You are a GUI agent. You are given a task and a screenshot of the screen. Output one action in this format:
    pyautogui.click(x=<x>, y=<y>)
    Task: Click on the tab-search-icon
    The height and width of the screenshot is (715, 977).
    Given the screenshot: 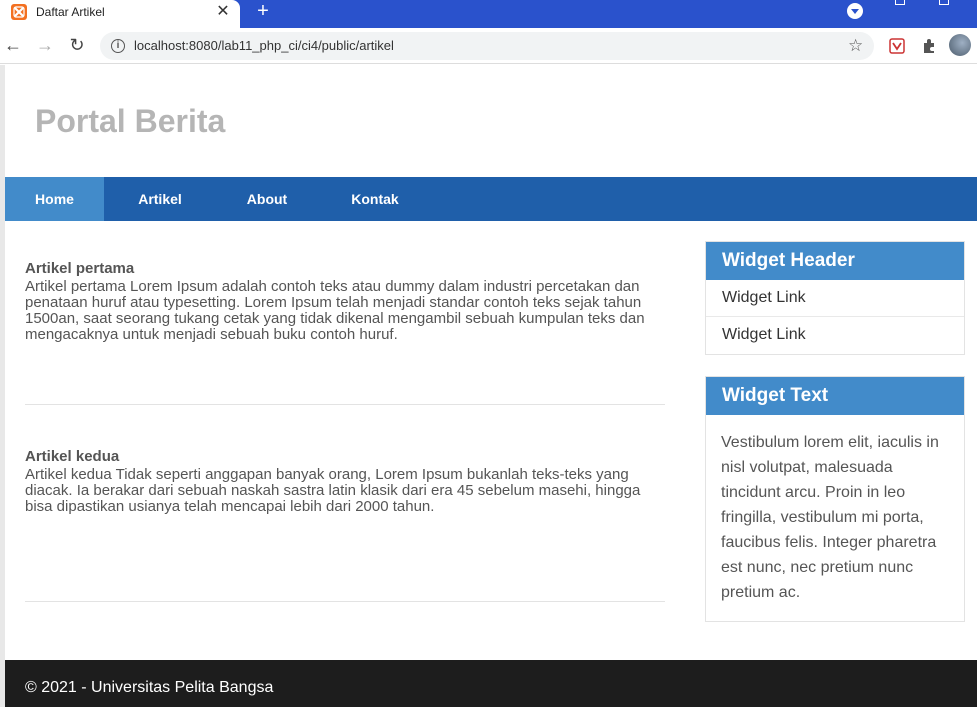 What is the action you would take?
    pyautogui.click(x=855, y=11)
    